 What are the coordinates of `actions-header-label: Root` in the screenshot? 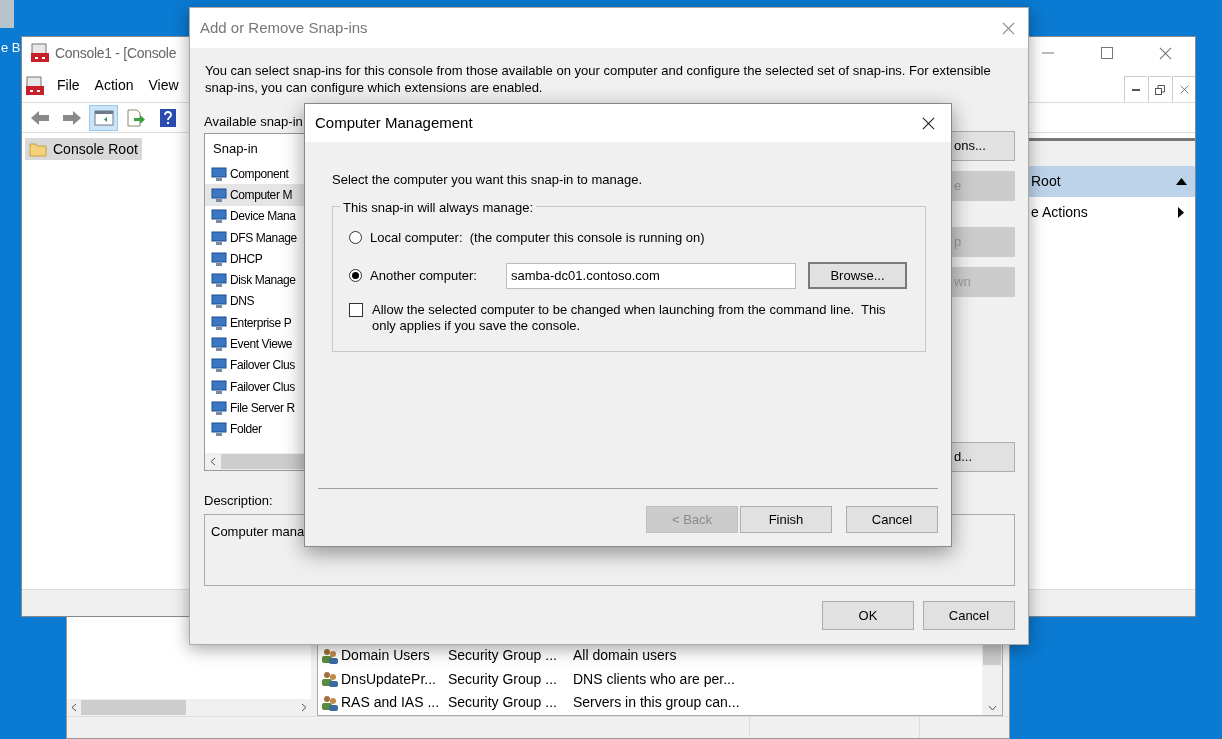 It's located at (1046, 181).